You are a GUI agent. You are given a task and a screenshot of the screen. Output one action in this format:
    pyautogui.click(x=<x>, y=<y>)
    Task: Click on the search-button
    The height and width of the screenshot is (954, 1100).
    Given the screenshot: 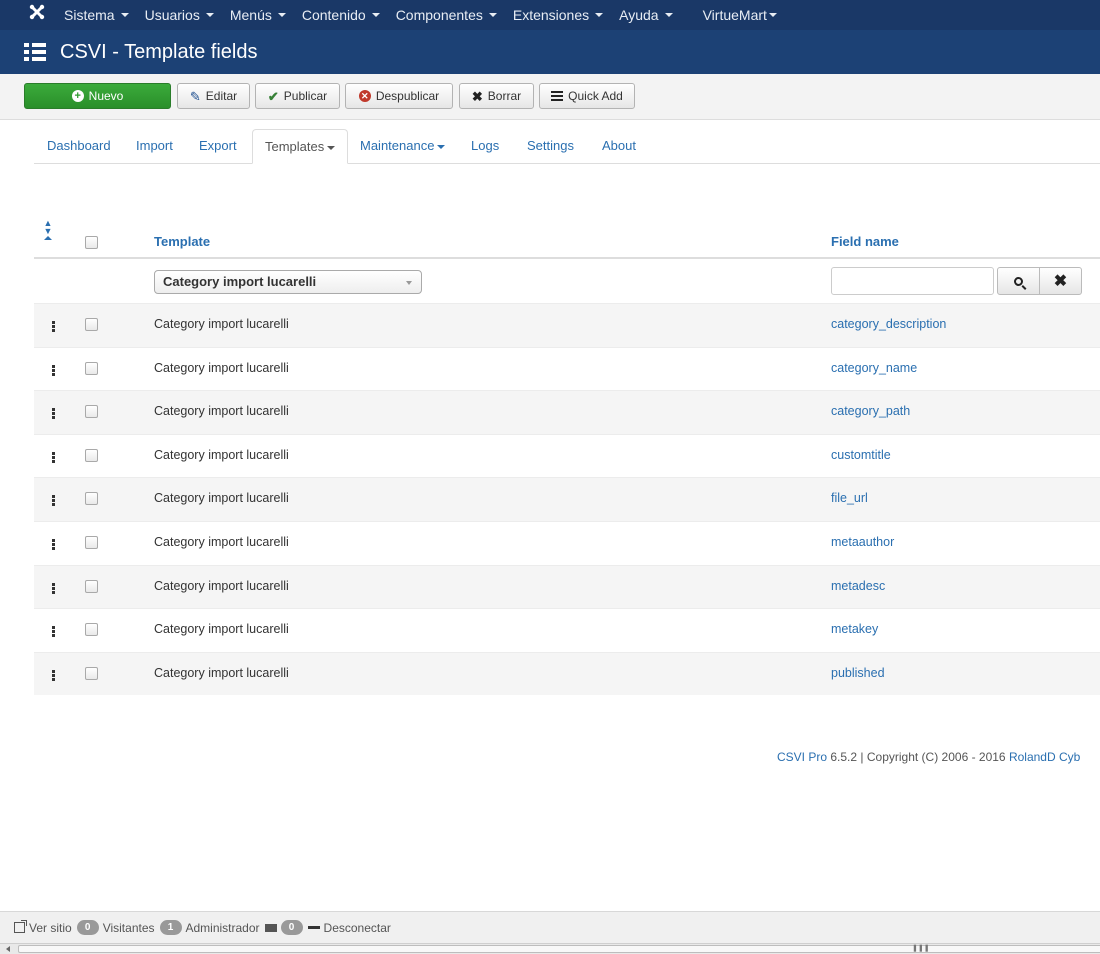 What is the action you would take?
    pyautogui.click(x=1018, y=281)
    